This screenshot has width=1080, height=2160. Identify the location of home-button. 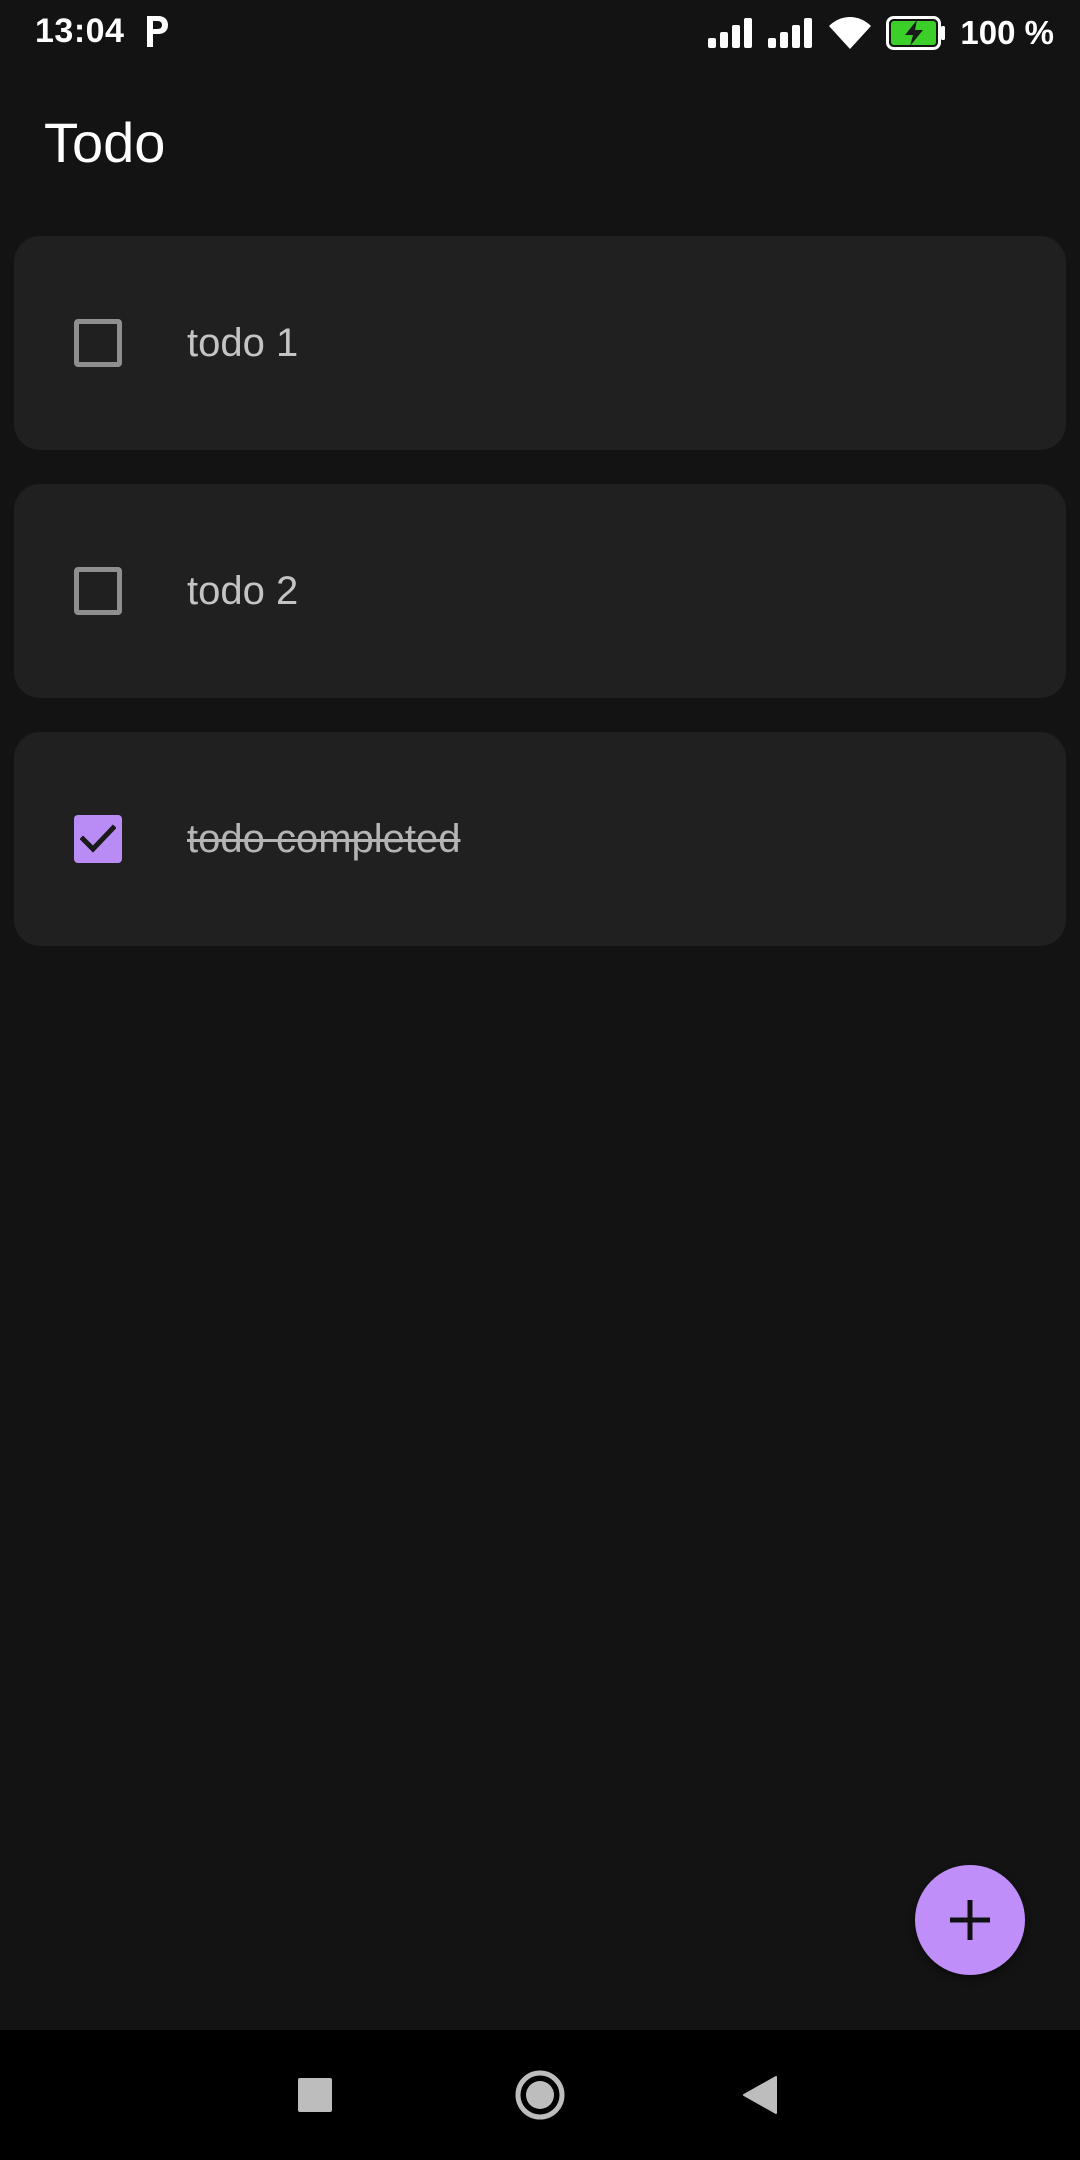
(540, 2095).